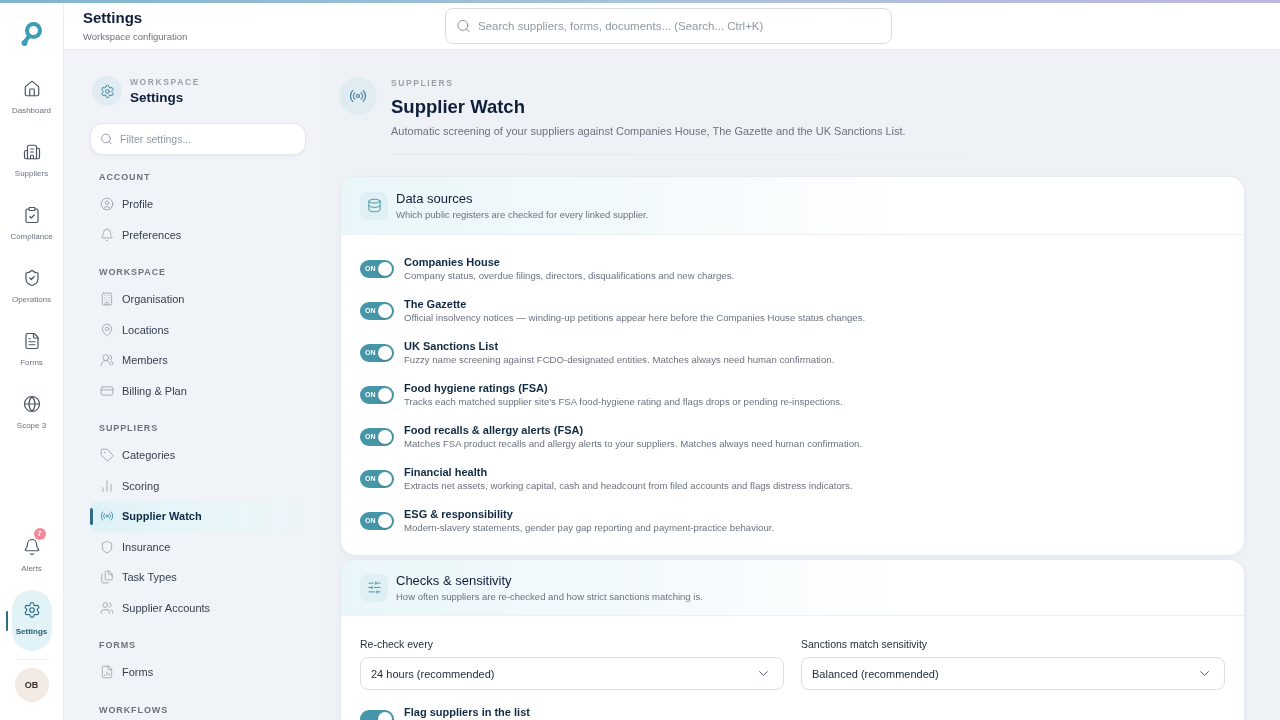  Describe the element at coordinates (198, 360) in the screenshot. I see `settings-nav-item: Members` at that location.